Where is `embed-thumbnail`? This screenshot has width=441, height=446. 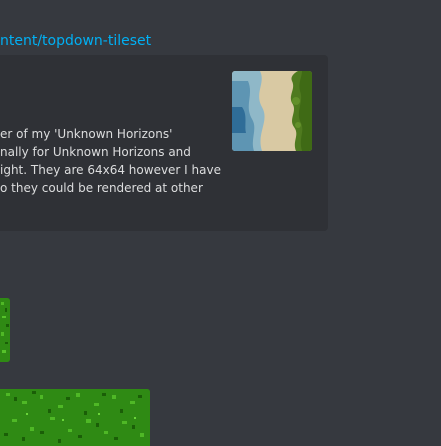
embed-thumbnail is located at coordinates (272, 111).